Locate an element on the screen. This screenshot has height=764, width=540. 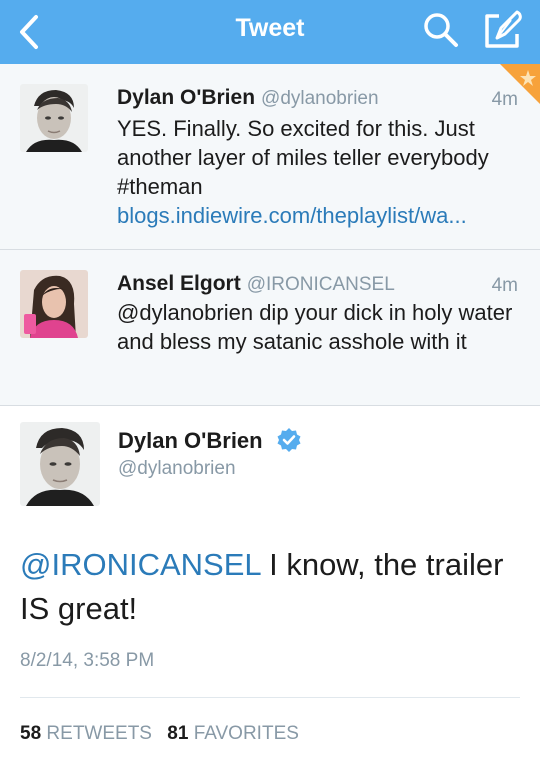
retweets-stat: 58 RETWEETS is located at coordinates (86, 733).